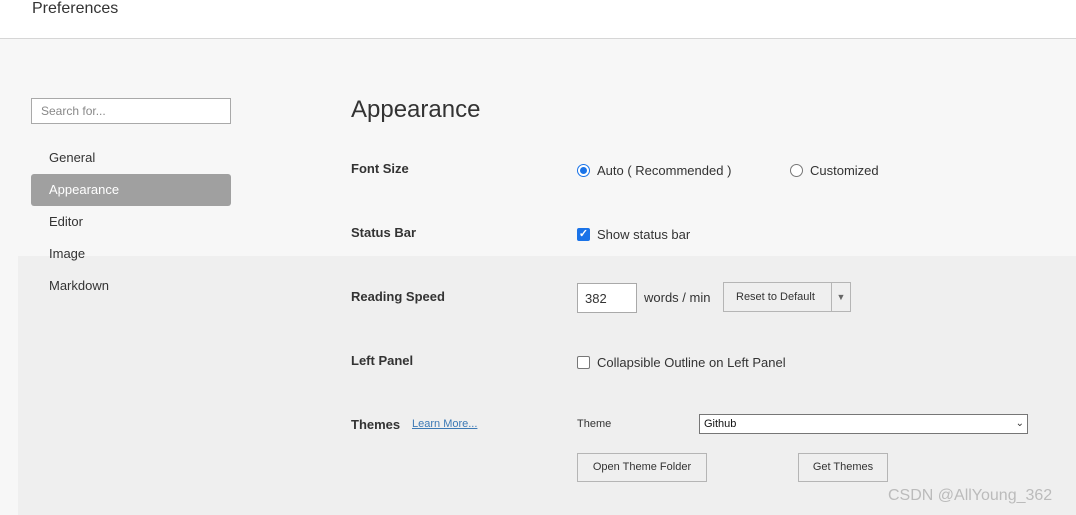  I want to click on font-size-customized-radio: Customized, so click(834, 170).